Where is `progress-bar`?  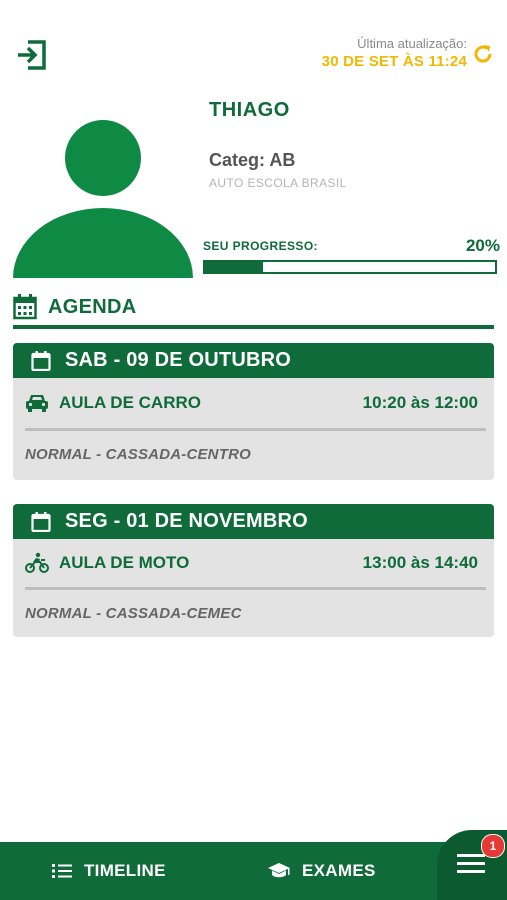 progress-bar is located at coordinates (350, 267).